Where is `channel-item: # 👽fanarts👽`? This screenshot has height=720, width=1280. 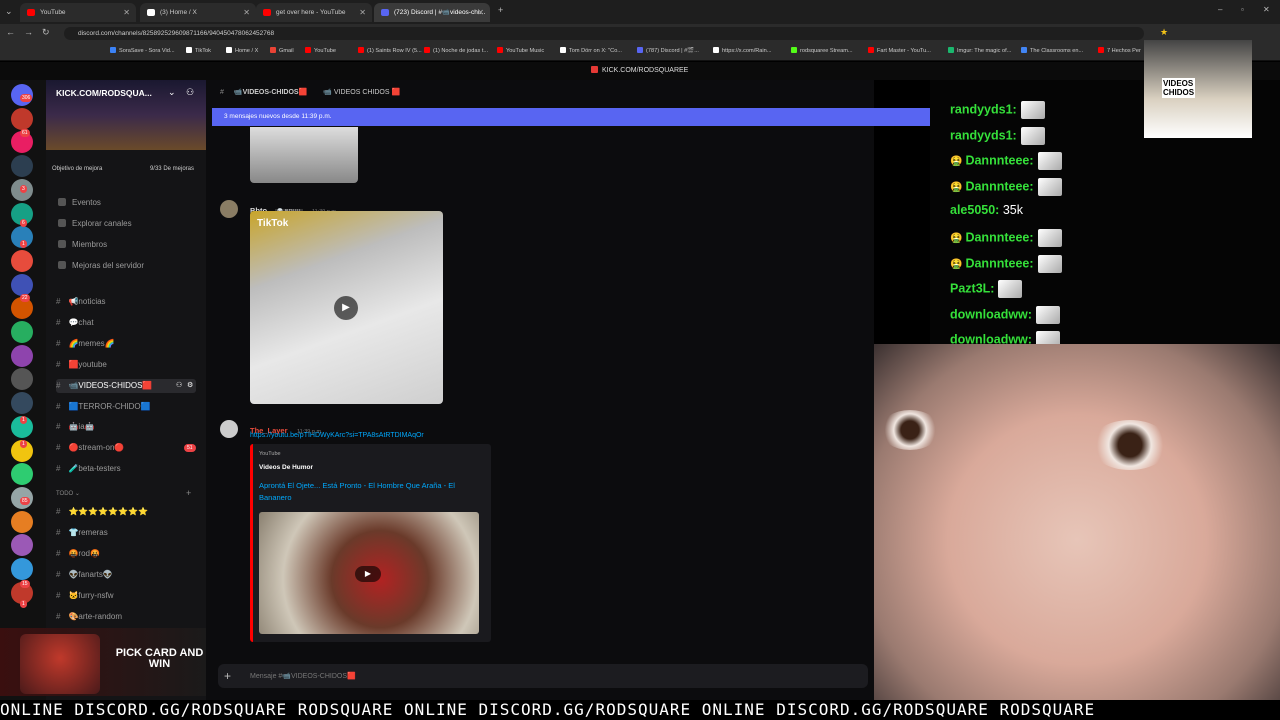
channel-item: # 👽fanarts👽 is located at coordinates (84, 575).